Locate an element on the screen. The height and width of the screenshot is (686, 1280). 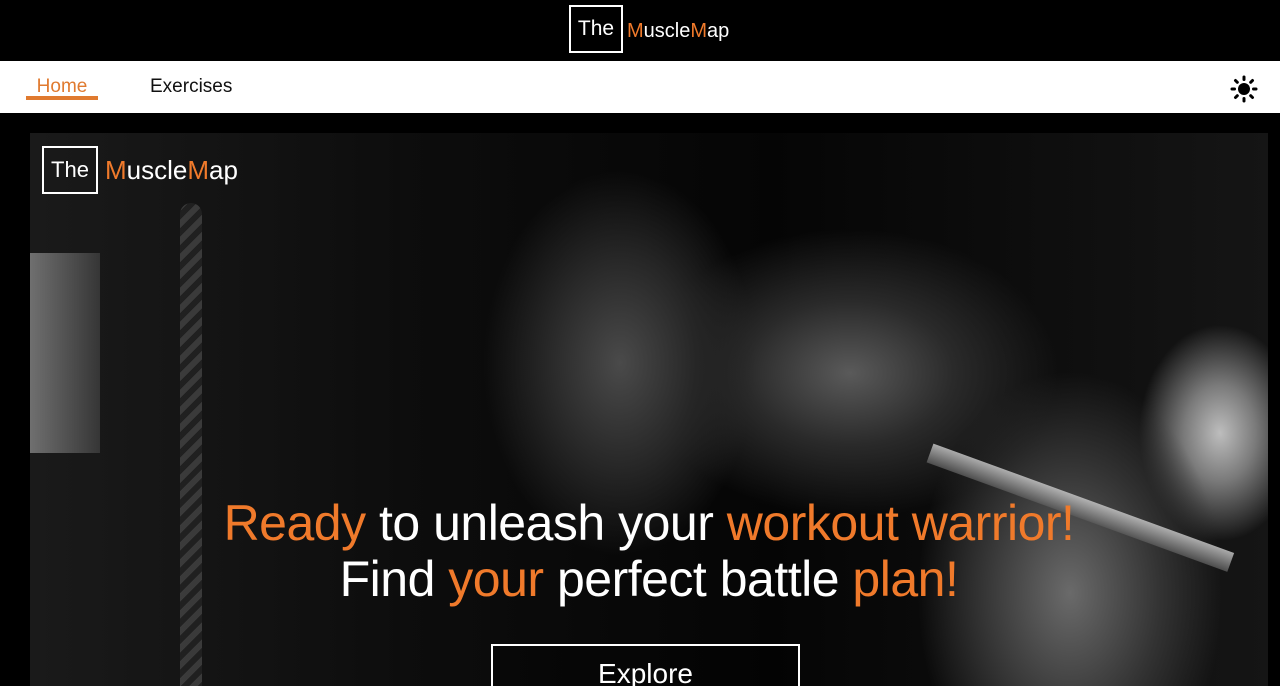
sun-icon is located at coordinates (1244, 89).